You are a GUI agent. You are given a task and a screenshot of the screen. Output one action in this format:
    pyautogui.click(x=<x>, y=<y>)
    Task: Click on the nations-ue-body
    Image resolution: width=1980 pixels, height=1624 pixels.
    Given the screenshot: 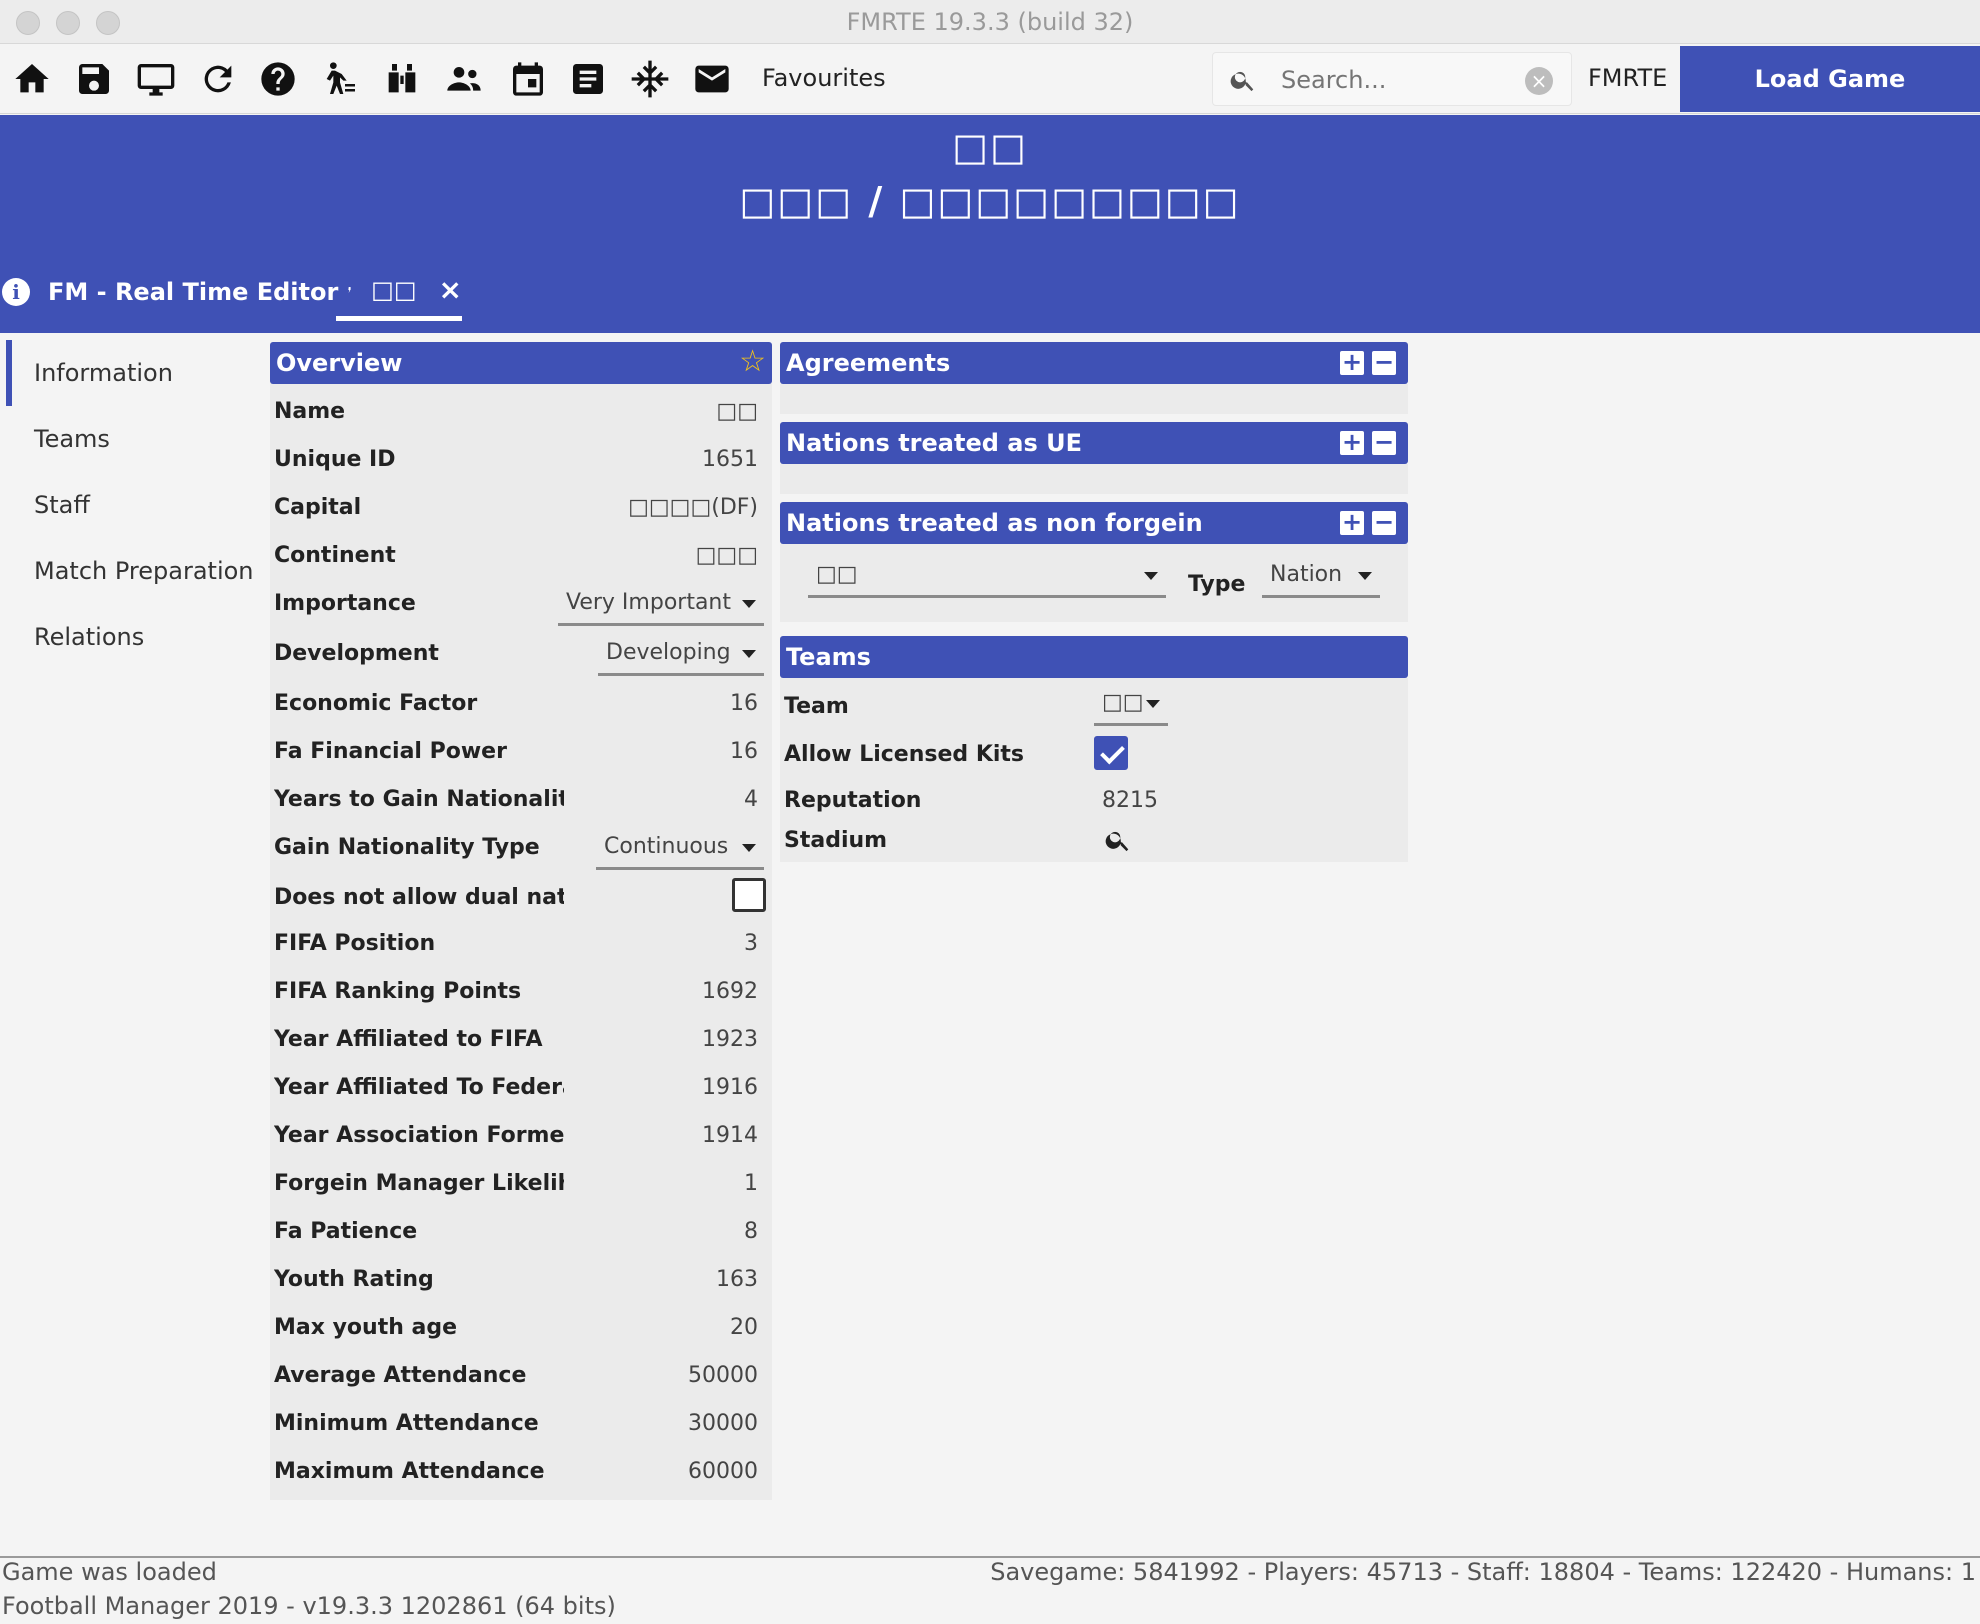 What is the action you would take?
    pyautogui.click(x=1094, y=479)
    